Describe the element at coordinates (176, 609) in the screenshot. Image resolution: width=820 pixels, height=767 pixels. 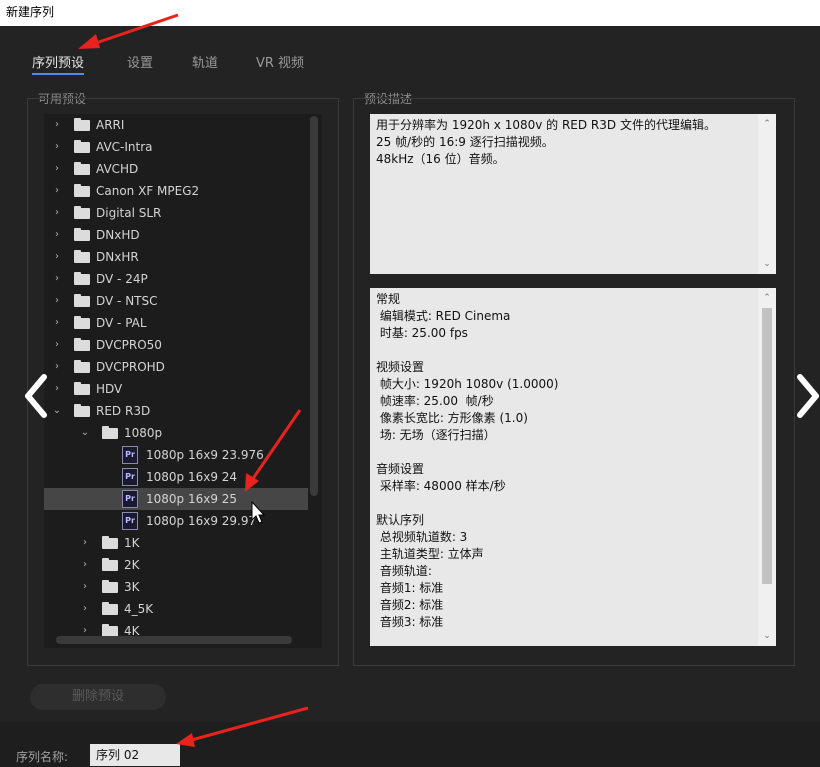
I see `preset-folder: › 4_5K` at that location.